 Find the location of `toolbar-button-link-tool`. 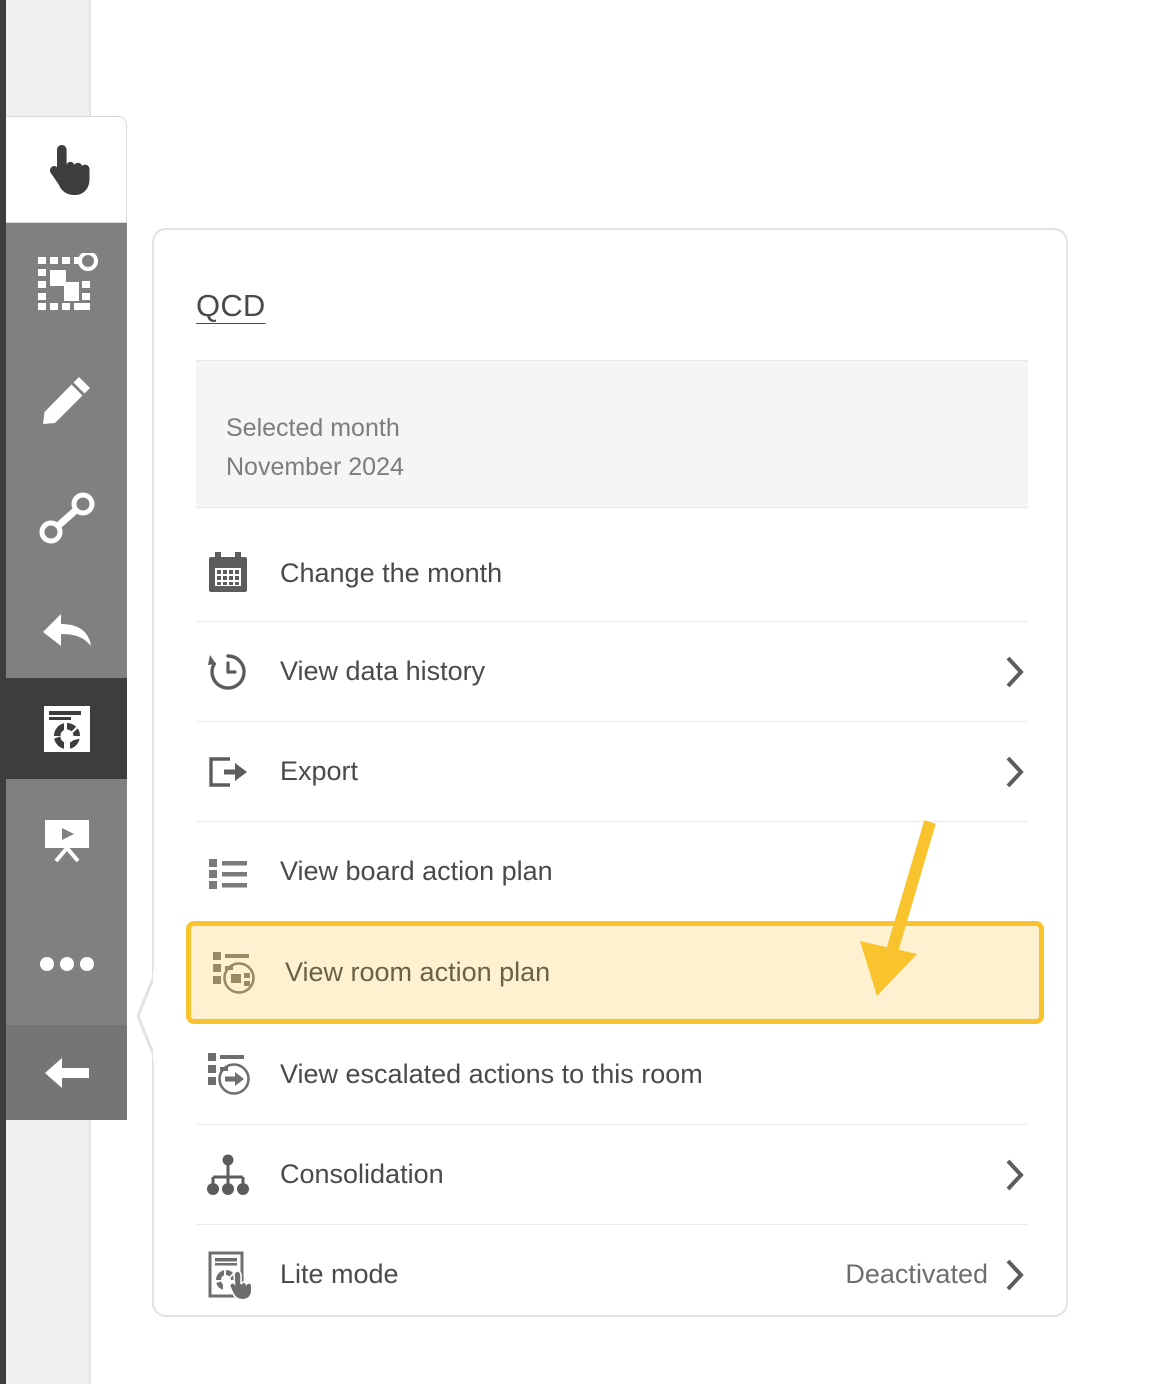

toolbar-button-link-tool is located at coordinates (66, 518).